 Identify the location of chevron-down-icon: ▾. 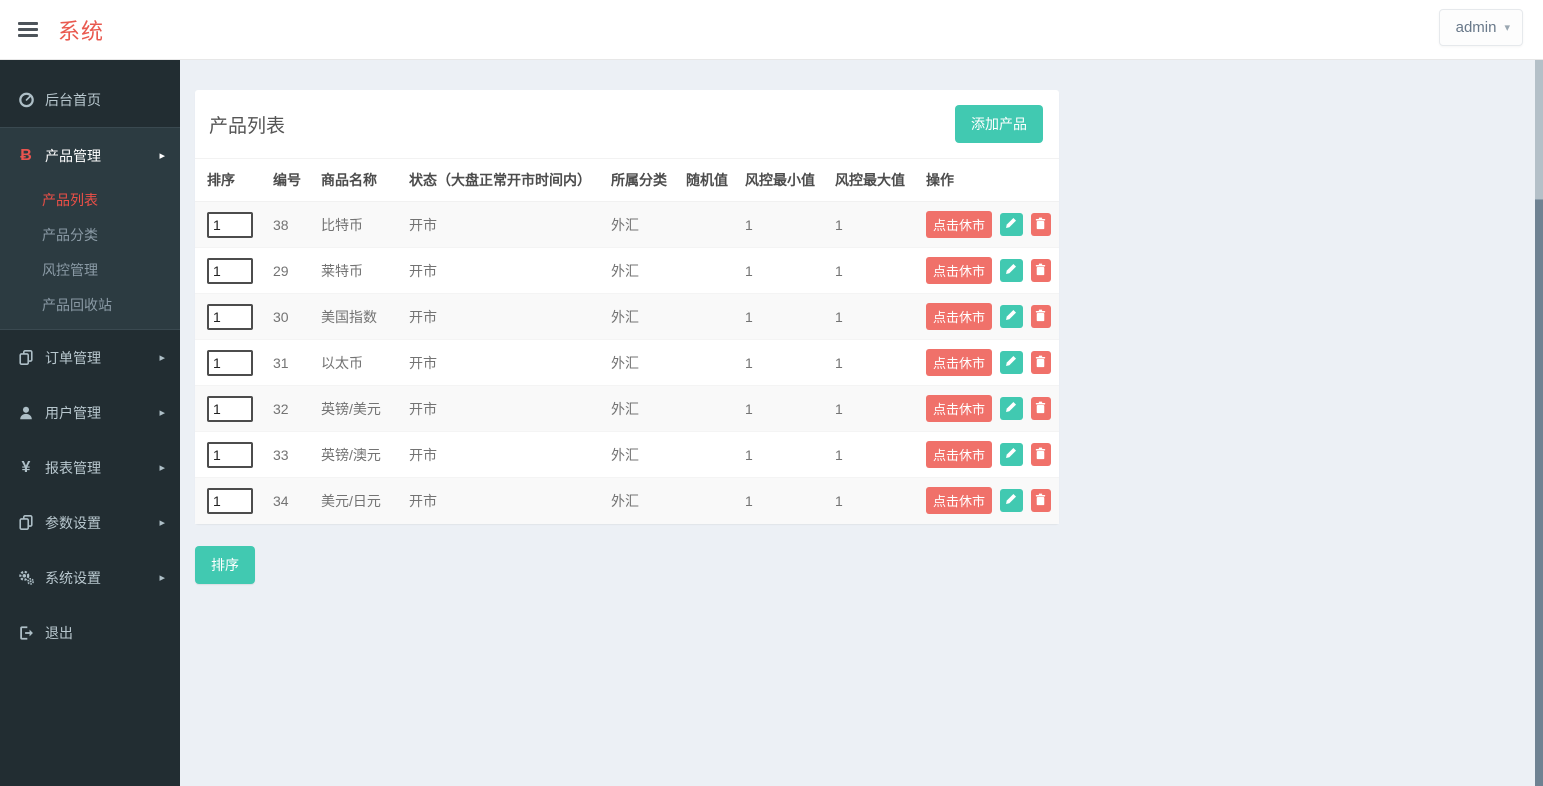
(1507, 28).